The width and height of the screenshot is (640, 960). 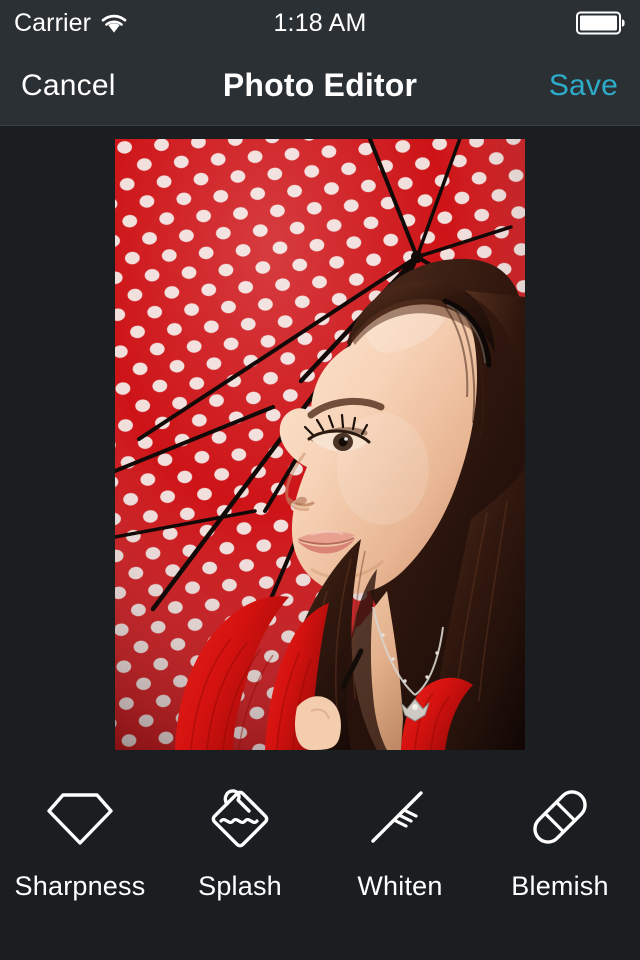 What do you see at coordinates (80, 886) in the screenshot?
I see `tool-label-sharpness: Sharpness` at bounding box center [80, 886].